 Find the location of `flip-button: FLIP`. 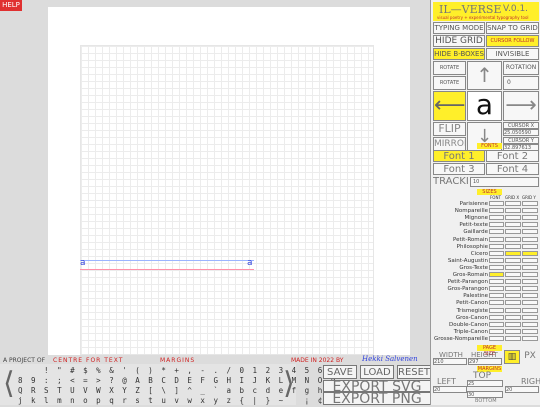

flip-button: FLIP is located at coordinates (449, 129).